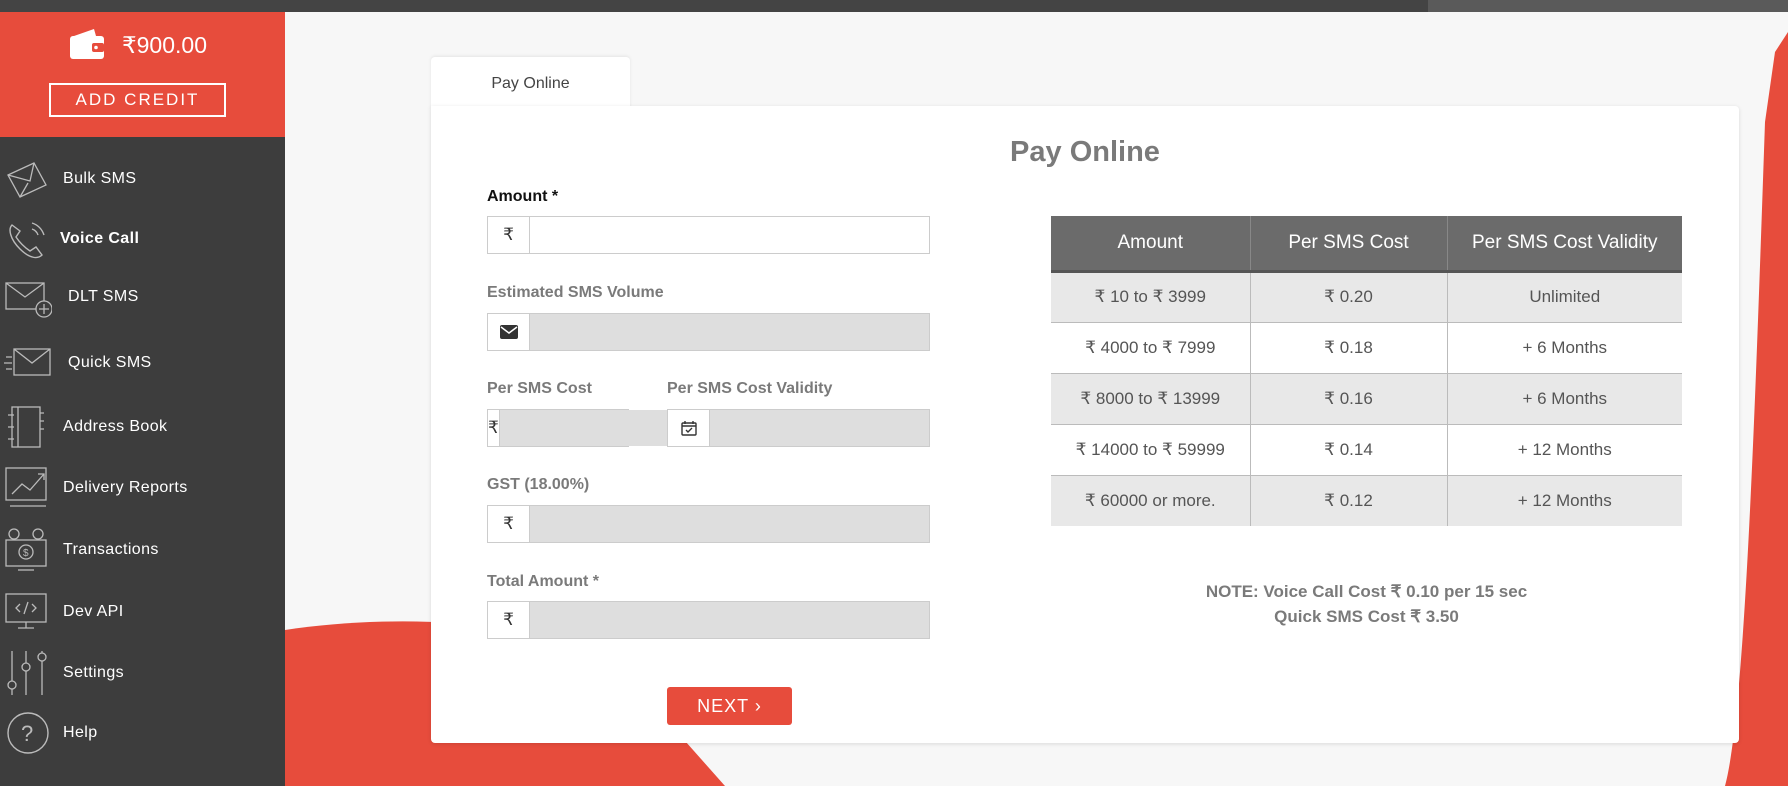  I want to click on sidebar-item-label: Voice Call, so click(100, 238).